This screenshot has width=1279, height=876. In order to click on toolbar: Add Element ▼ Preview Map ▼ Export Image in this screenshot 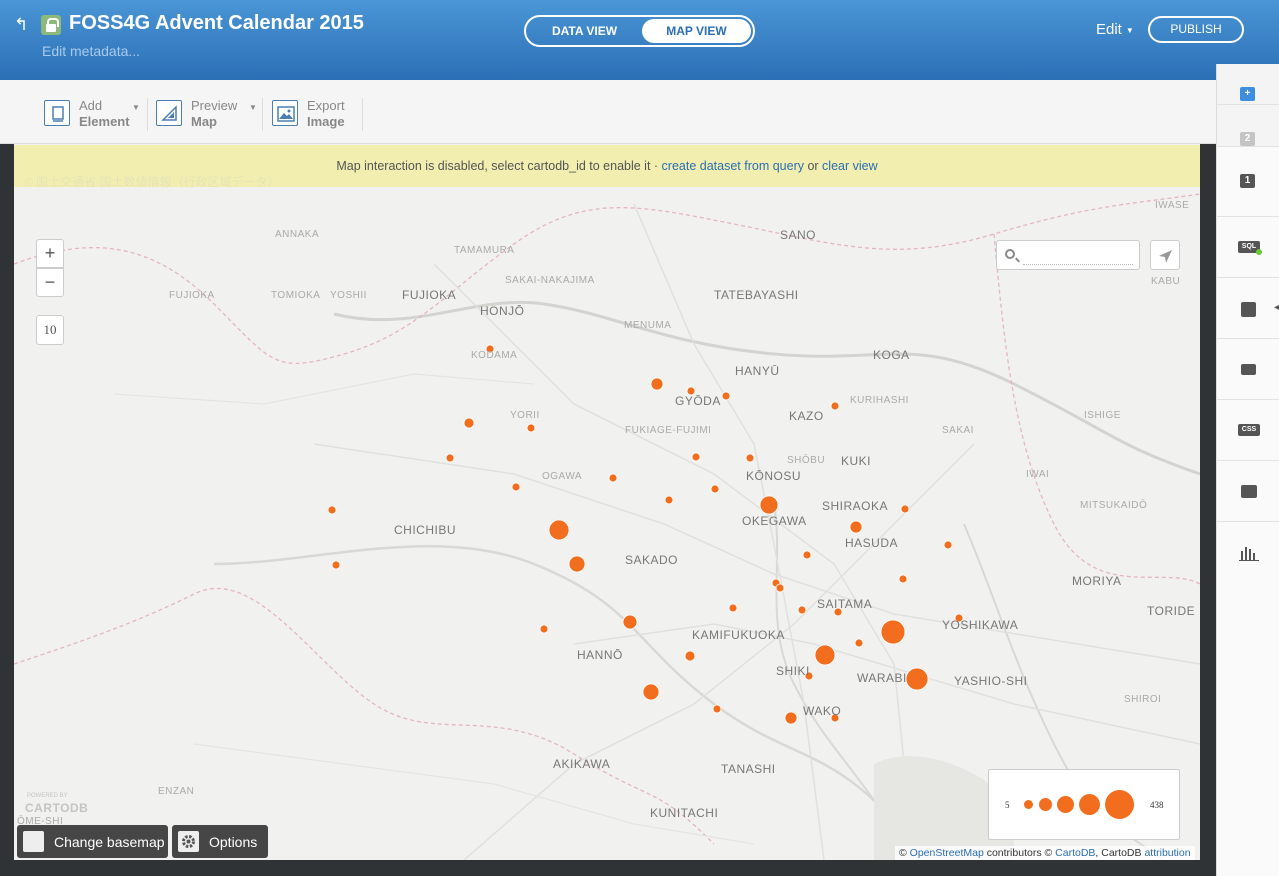, I will do `click(608, 112)`.